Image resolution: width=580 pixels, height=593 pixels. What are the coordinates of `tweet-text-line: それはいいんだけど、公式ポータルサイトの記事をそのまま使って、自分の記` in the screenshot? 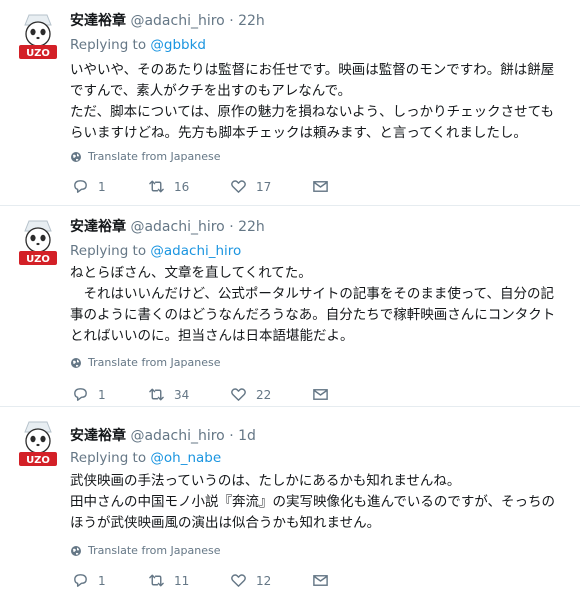 It's located at (312, 294).